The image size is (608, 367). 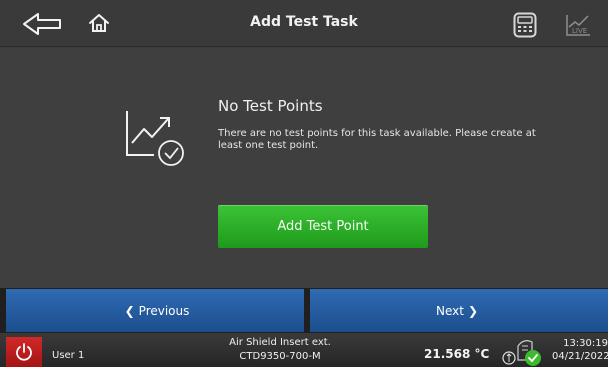 I want to click on device-model: CTD9350-700-M, so click(x=280, y=356).